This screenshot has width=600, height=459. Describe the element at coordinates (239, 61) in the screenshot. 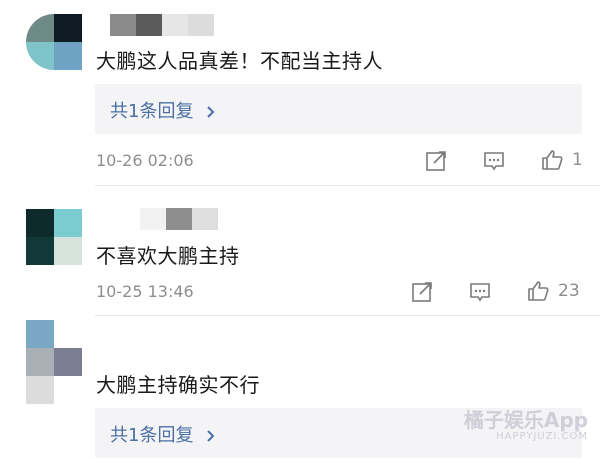

I see `comment-text: 大鹏这人品真差！不配当主持人` at that location.